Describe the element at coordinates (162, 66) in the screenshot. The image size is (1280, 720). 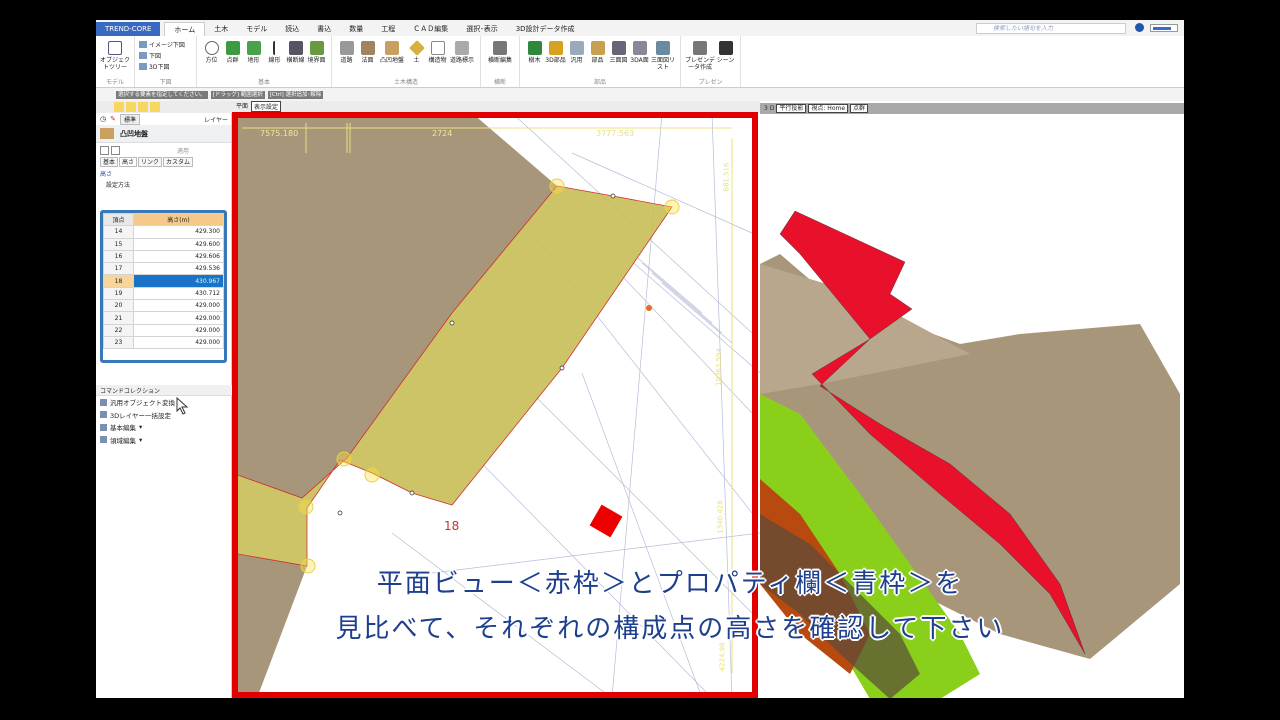
I see `3d-underlay-button: 3D下図` at that location.